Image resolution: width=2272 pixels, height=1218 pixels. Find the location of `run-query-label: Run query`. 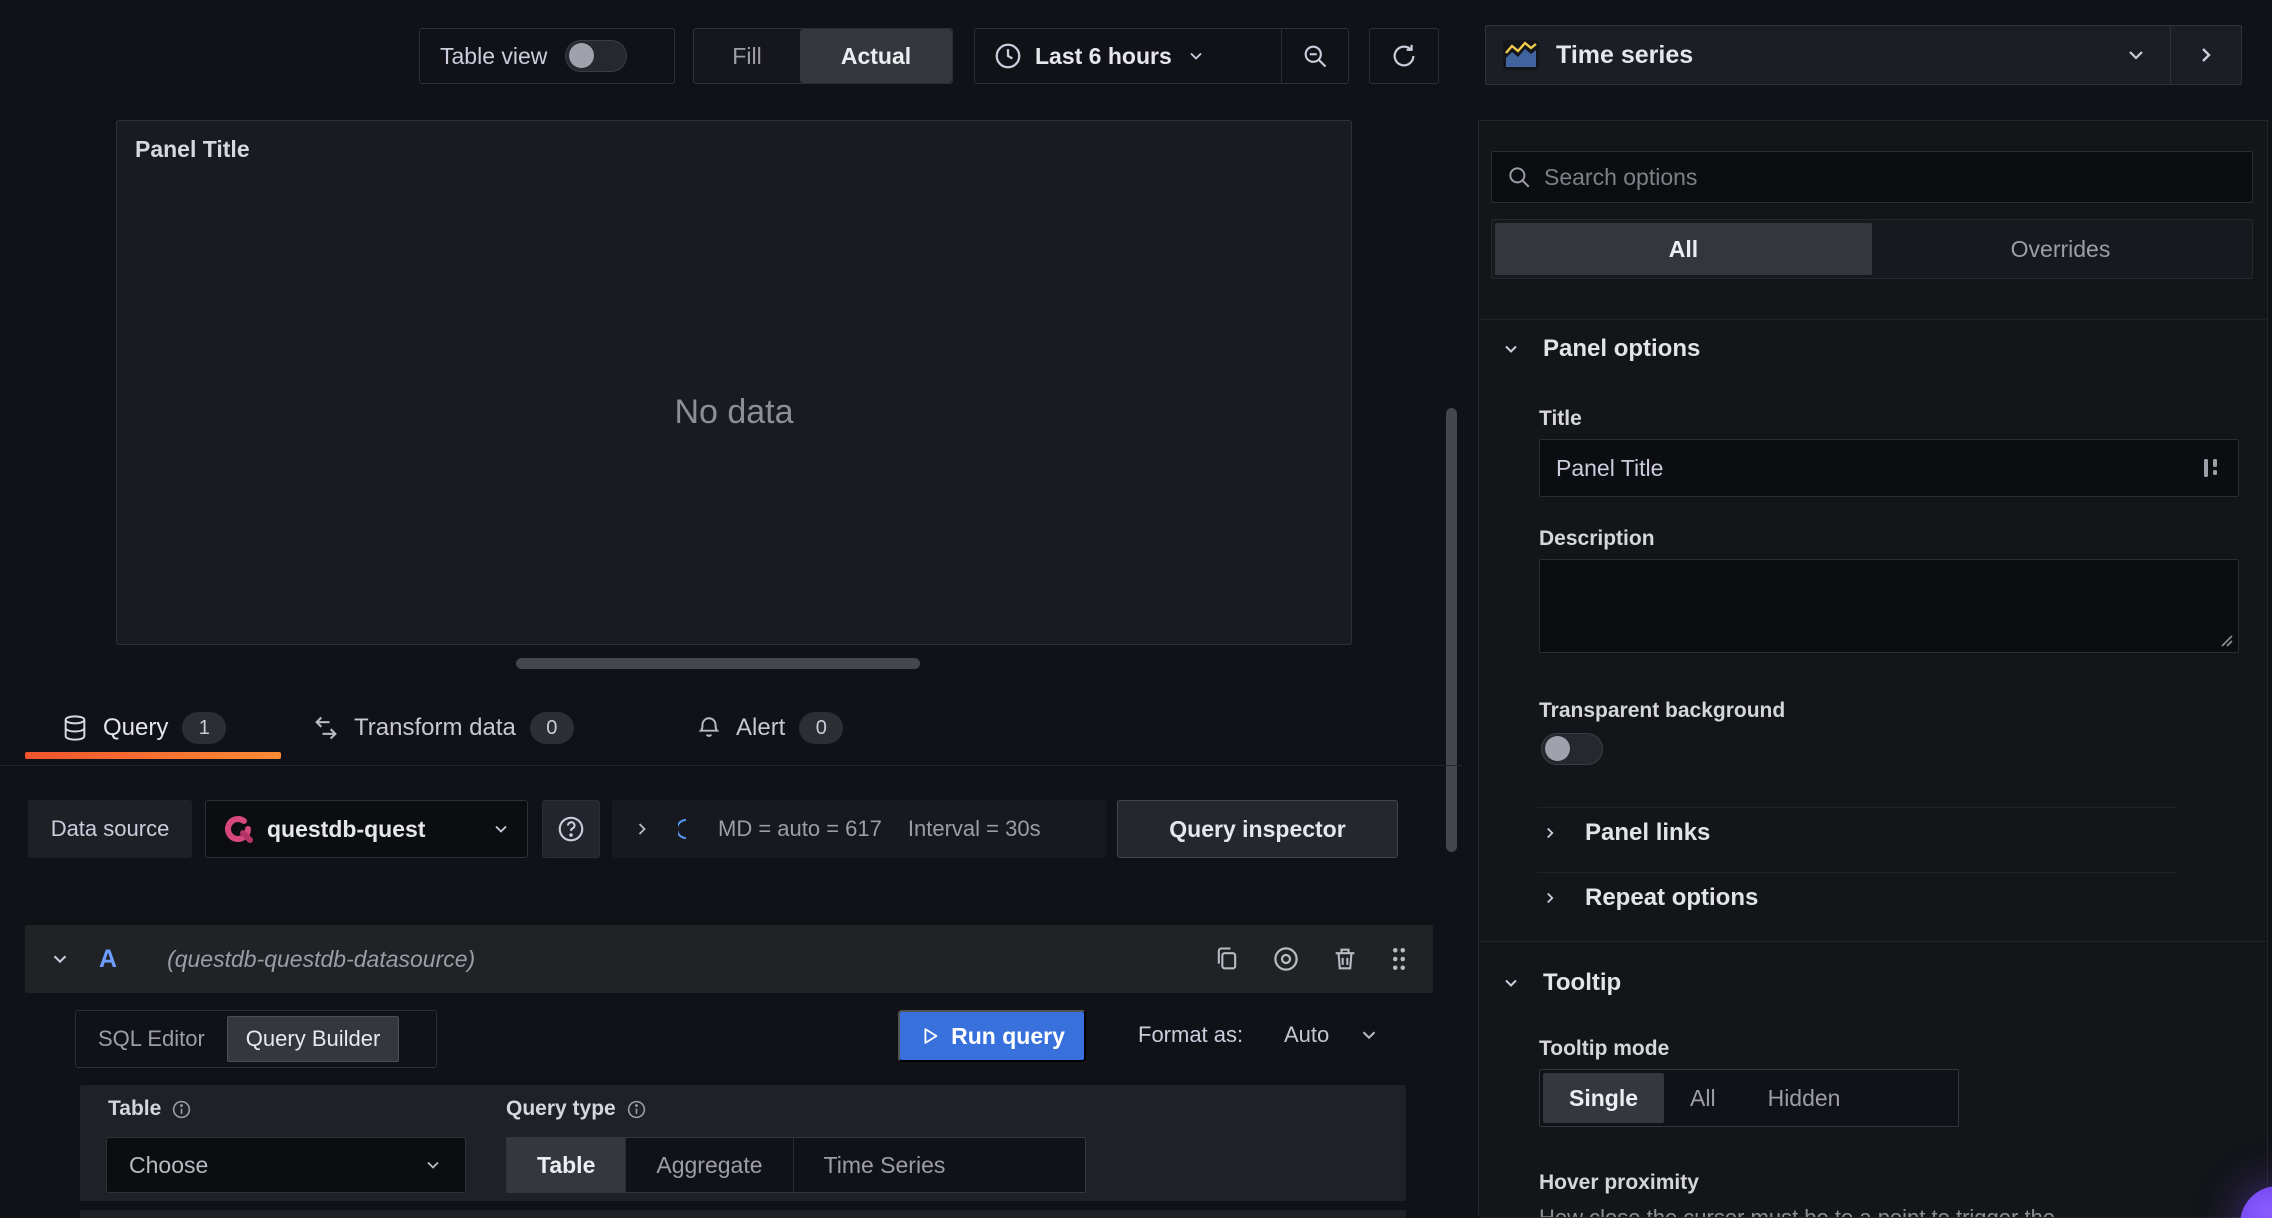

run-query-label: Run query is located at coordinates (1008, 1035).